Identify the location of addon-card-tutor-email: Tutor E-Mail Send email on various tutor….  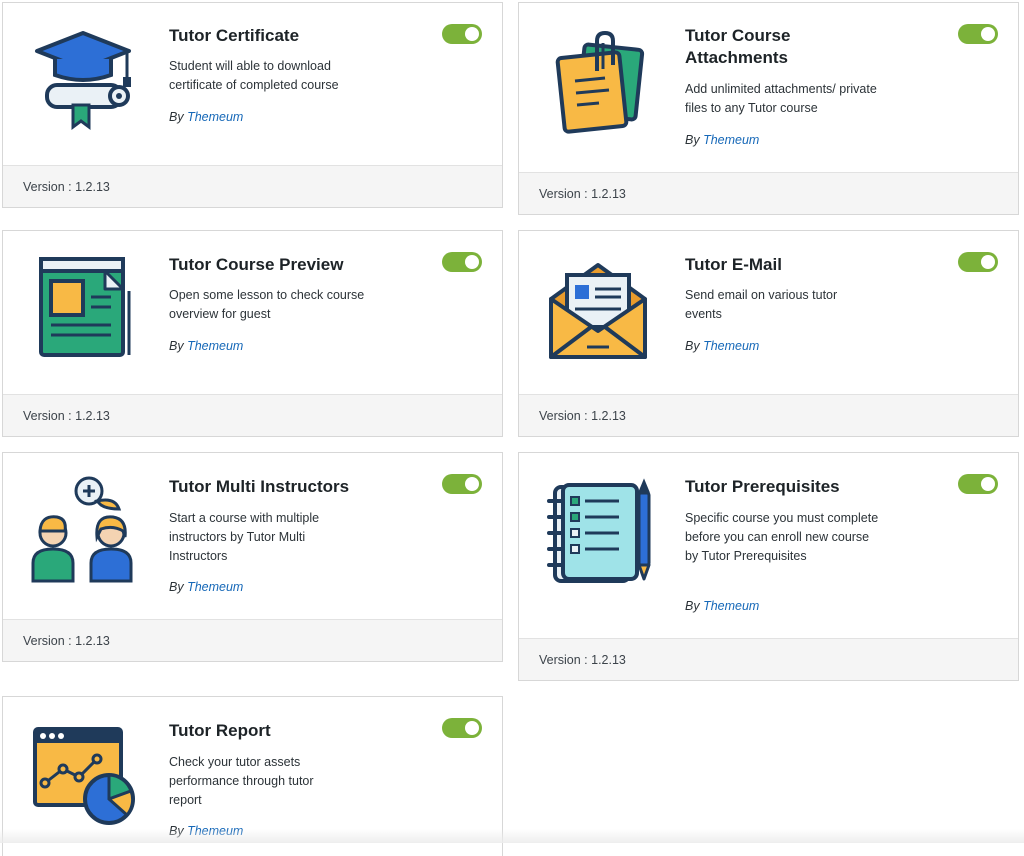
(768, 333).